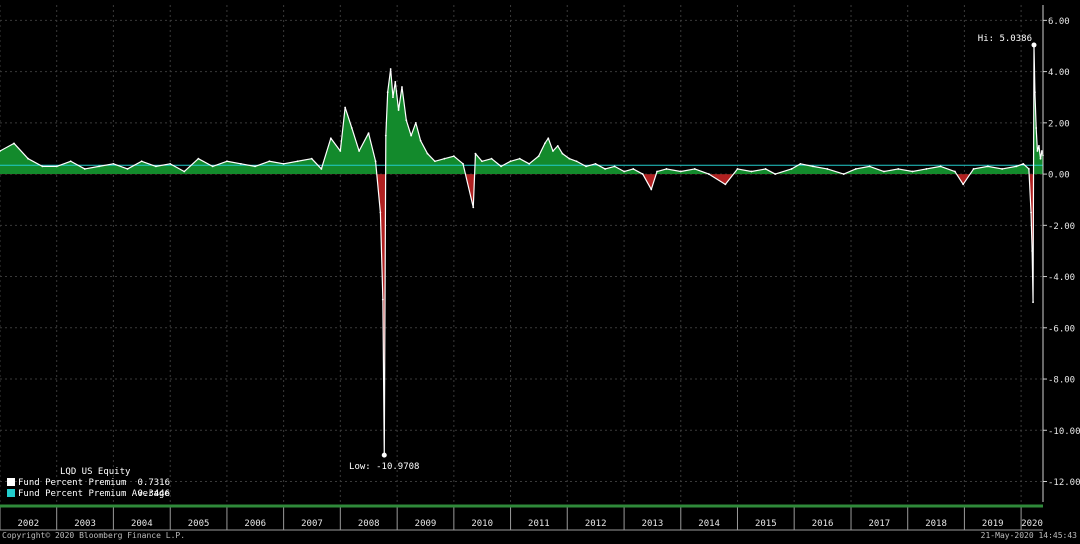 The width and height of the screenshot is (1080, 544). Describe the element at coordinates (29, 524) in the screenshot. I see `x-tick-label: 2002` at that location.